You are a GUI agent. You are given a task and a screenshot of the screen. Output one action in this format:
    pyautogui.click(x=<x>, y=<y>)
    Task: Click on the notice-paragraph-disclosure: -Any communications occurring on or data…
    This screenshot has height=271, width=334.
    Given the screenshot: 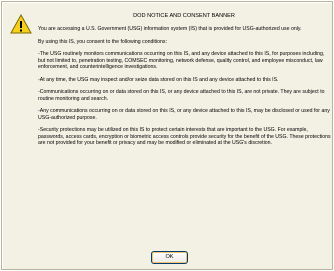 What is the action you would take?
    pyautogui.click(x=184, y=114)
    